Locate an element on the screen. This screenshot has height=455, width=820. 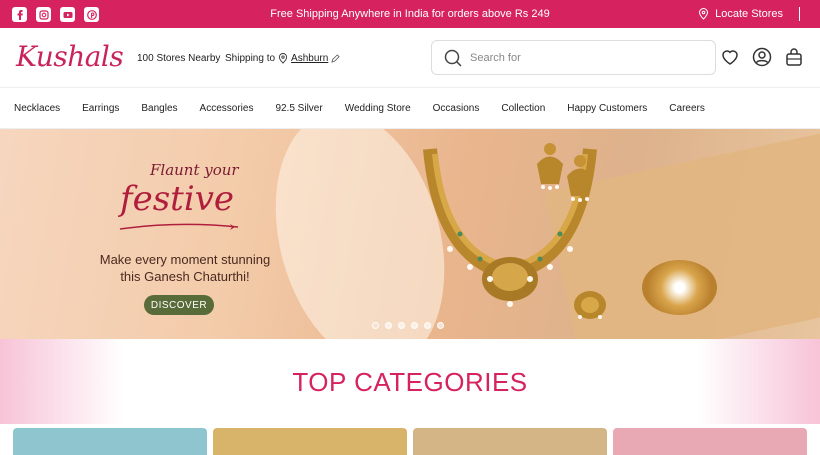
shipping-location: Shipping to Ashburn is located at coordinates (282, 58).